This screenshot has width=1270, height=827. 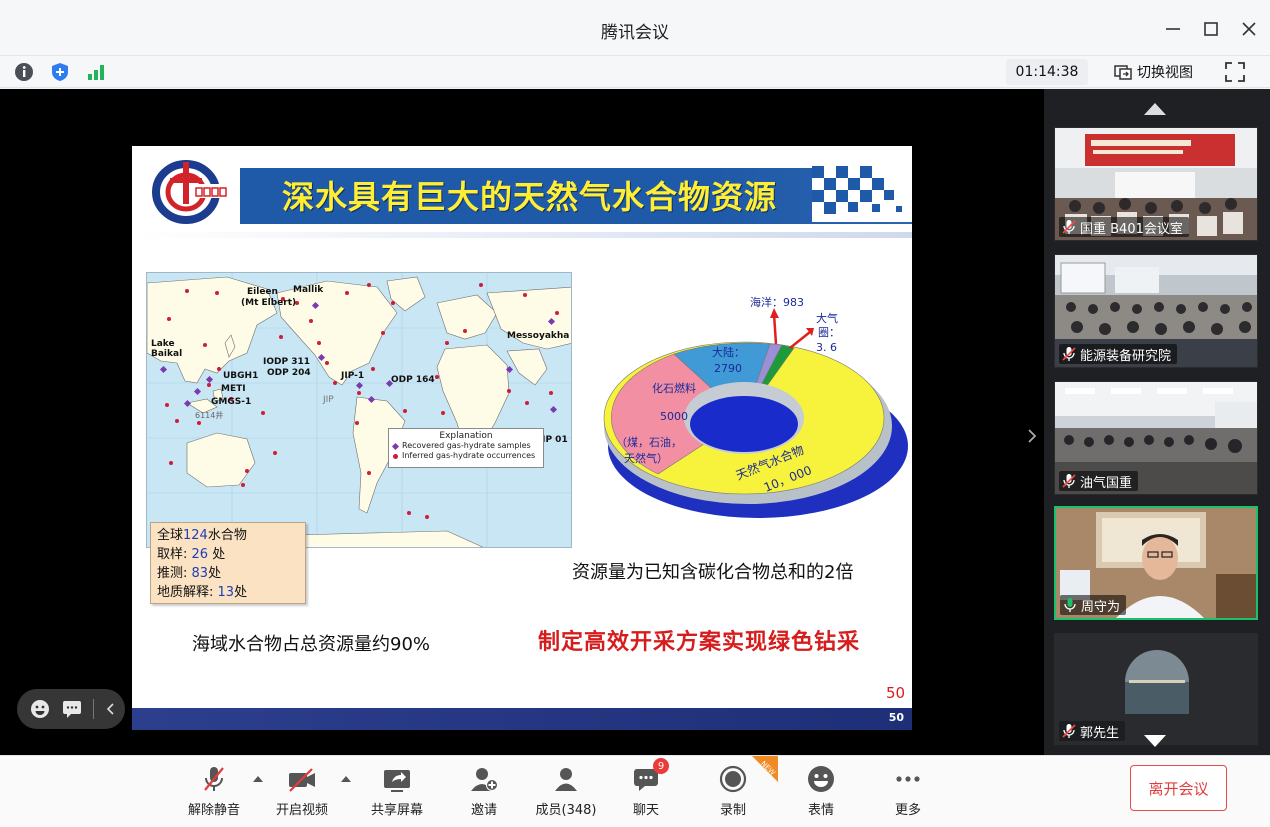 I want to click on maximize-button, so click(x=1211, y=29).